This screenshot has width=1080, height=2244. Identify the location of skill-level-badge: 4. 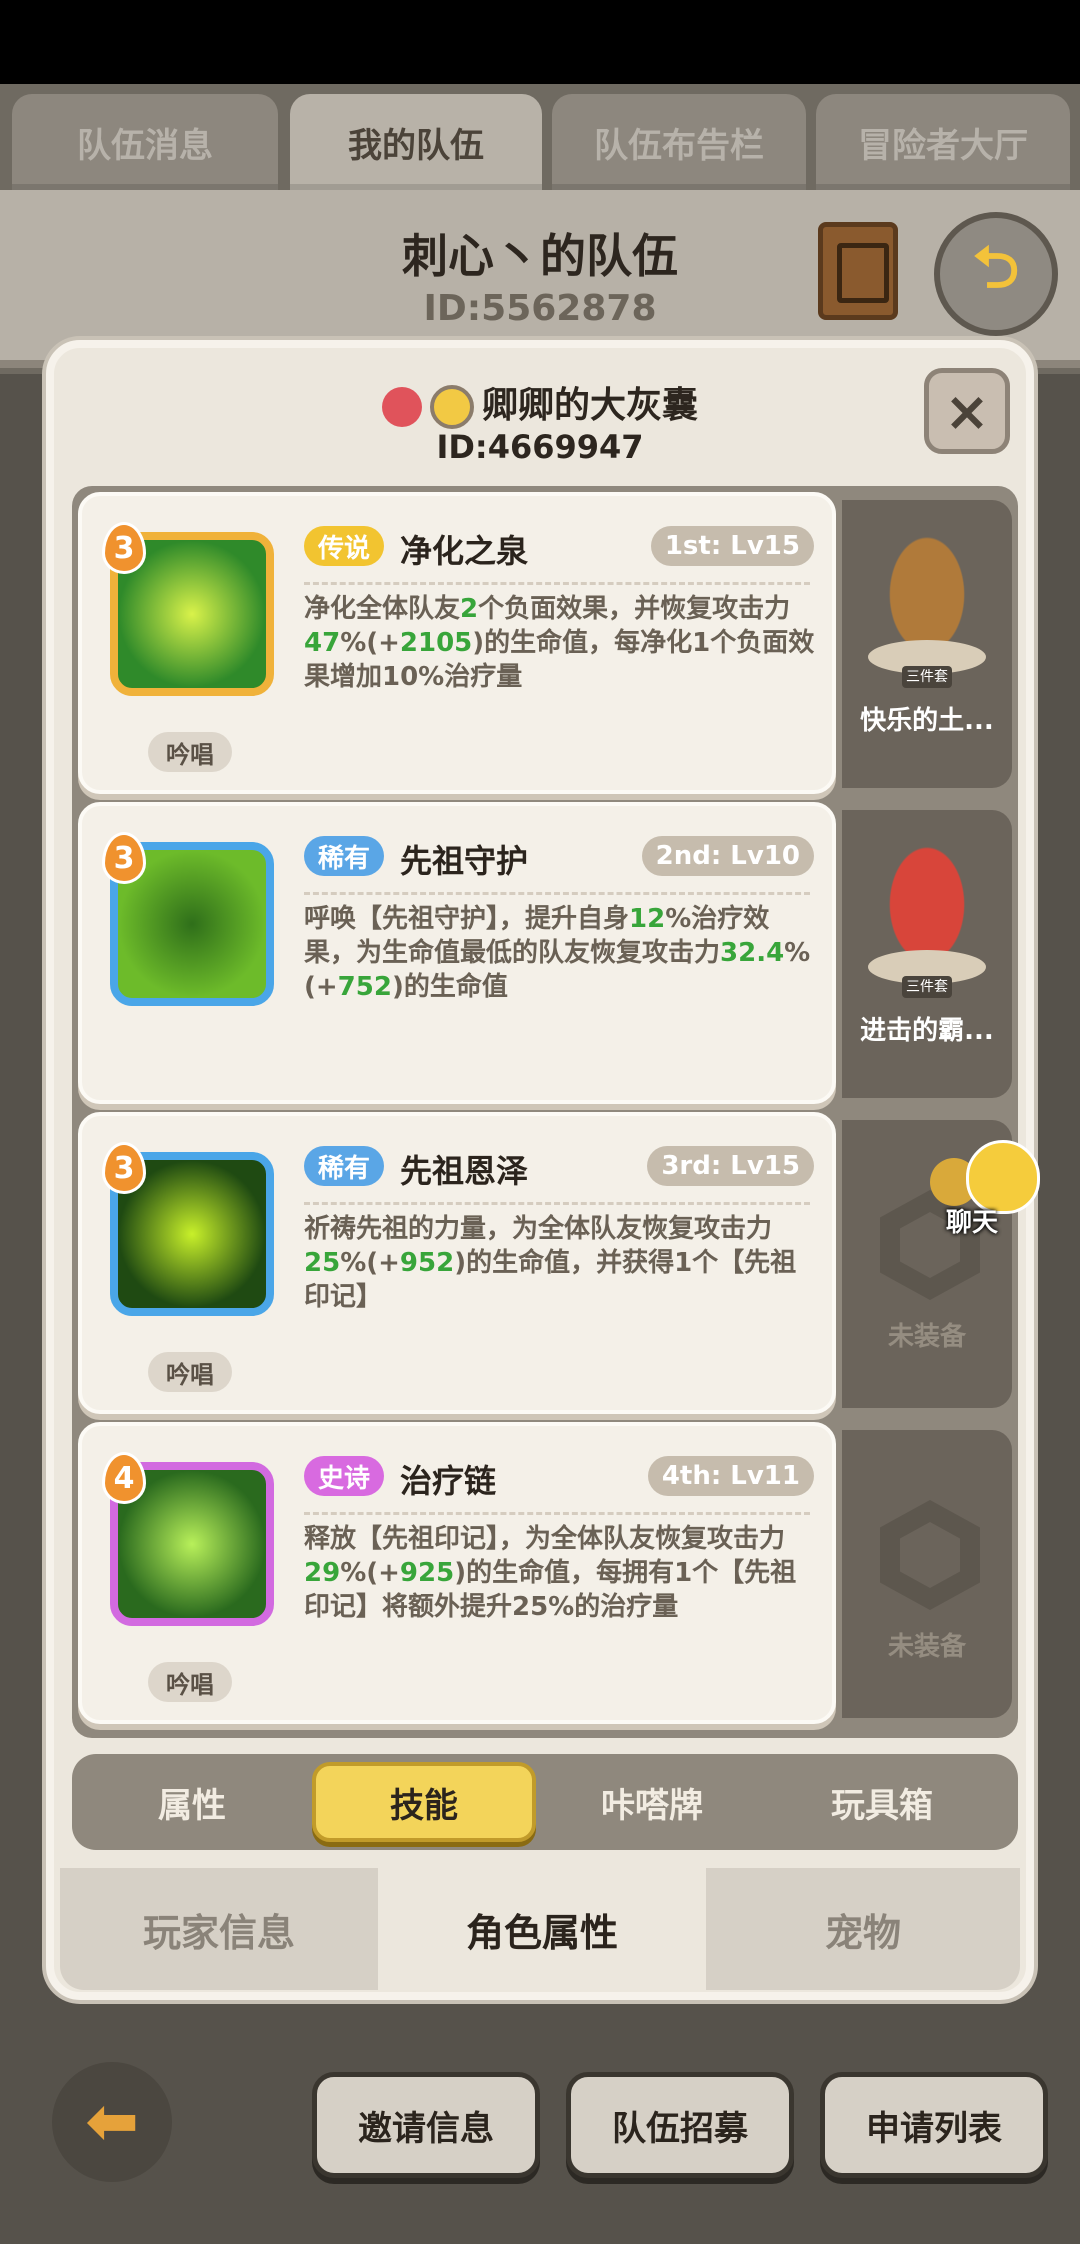
(124, 1478).